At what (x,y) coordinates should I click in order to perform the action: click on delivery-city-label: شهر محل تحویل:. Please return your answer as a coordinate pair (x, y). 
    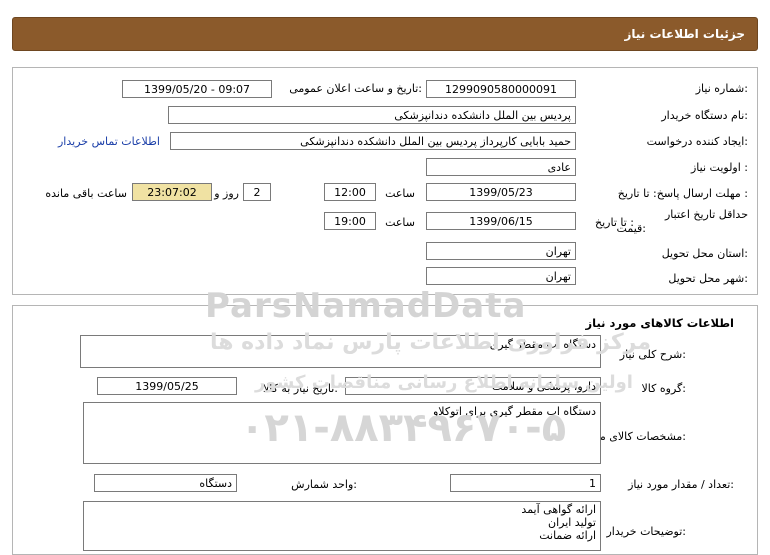
    Looking at the image, I should click on (708, 278).